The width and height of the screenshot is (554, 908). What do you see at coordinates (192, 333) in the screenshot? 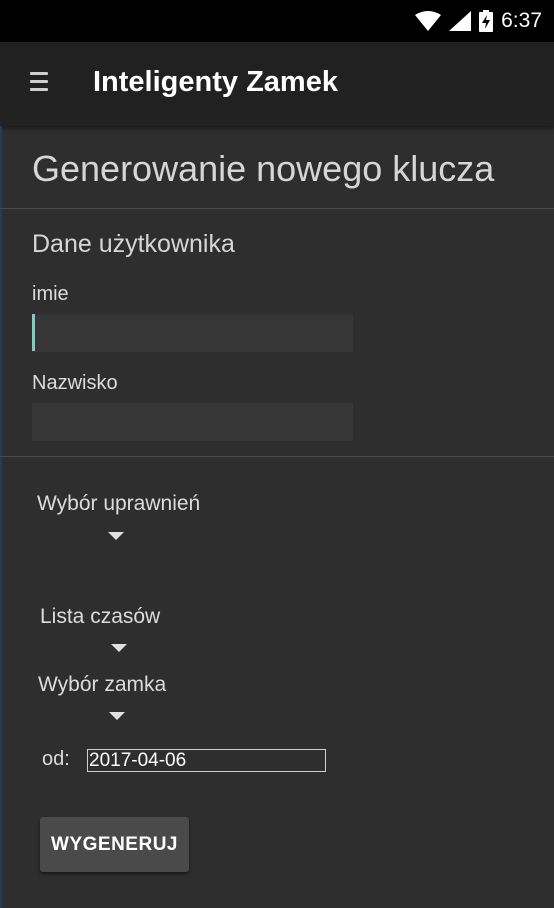
I see `first-name-field` at bounding box center [192, 333].